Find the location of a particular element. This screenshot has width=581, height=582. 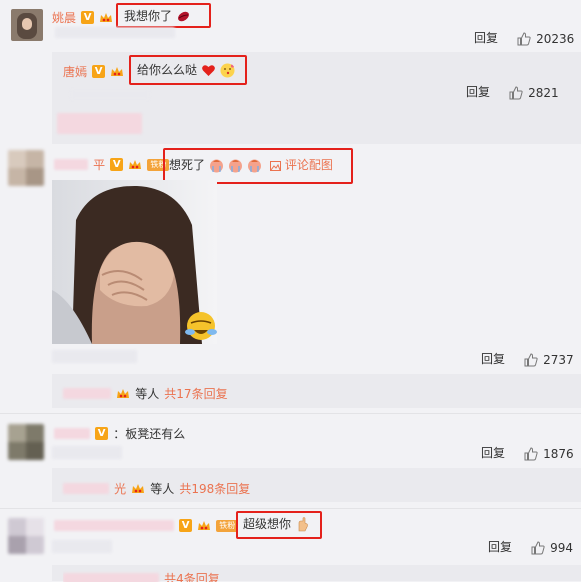

like-count: 20236 is located at coordinates (555, 39).